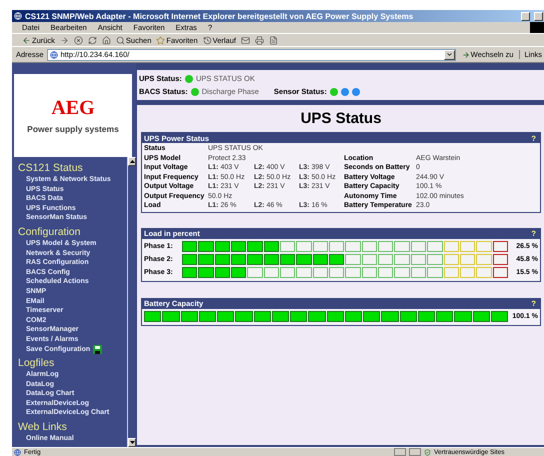 The height and width of the screenshot is (456, 544). I want to click on shield-icon, so click(427, 452).